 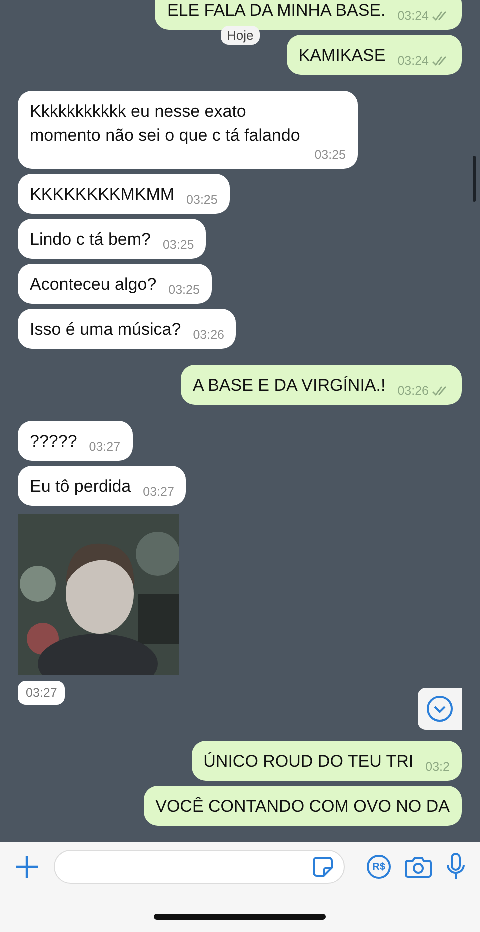 I want to click on message-text: VOCÊ CONTANDO COM OVO NO DA, so click(x=303, y=807).